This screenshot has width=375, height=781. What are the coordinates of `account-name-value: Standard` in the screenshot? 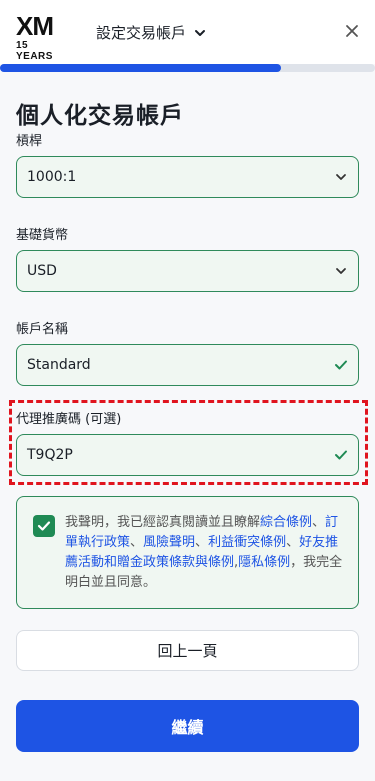 It's located at (59, 365).